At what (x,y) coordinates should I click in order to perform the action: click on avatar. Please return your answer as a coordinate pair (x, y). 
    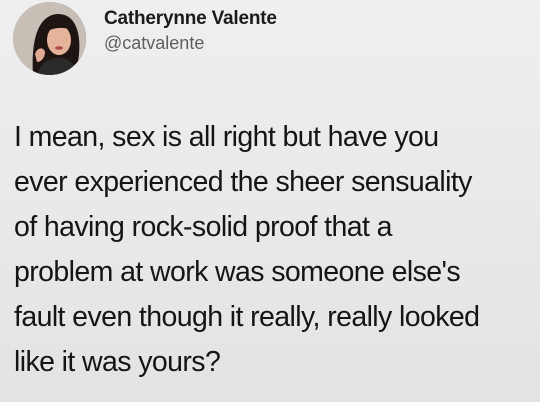
    Looking at the image, I should click on (49, 38).